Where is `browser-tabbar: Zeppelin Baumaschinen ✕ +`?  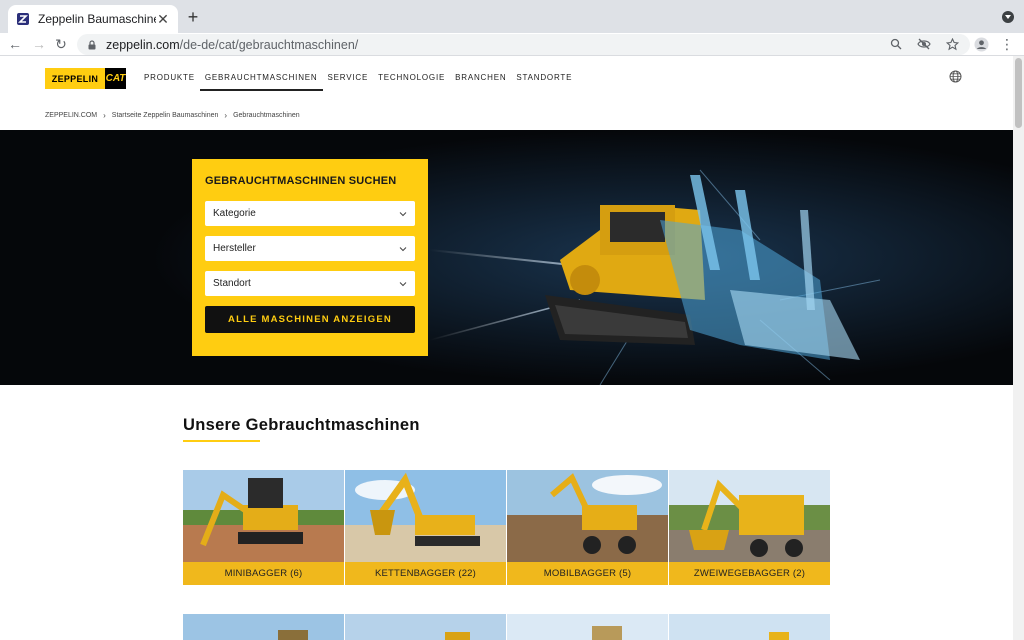
browser-tabbar: Zeppelin Baumaschinen ✕ + is located at coordinates (512, 16).